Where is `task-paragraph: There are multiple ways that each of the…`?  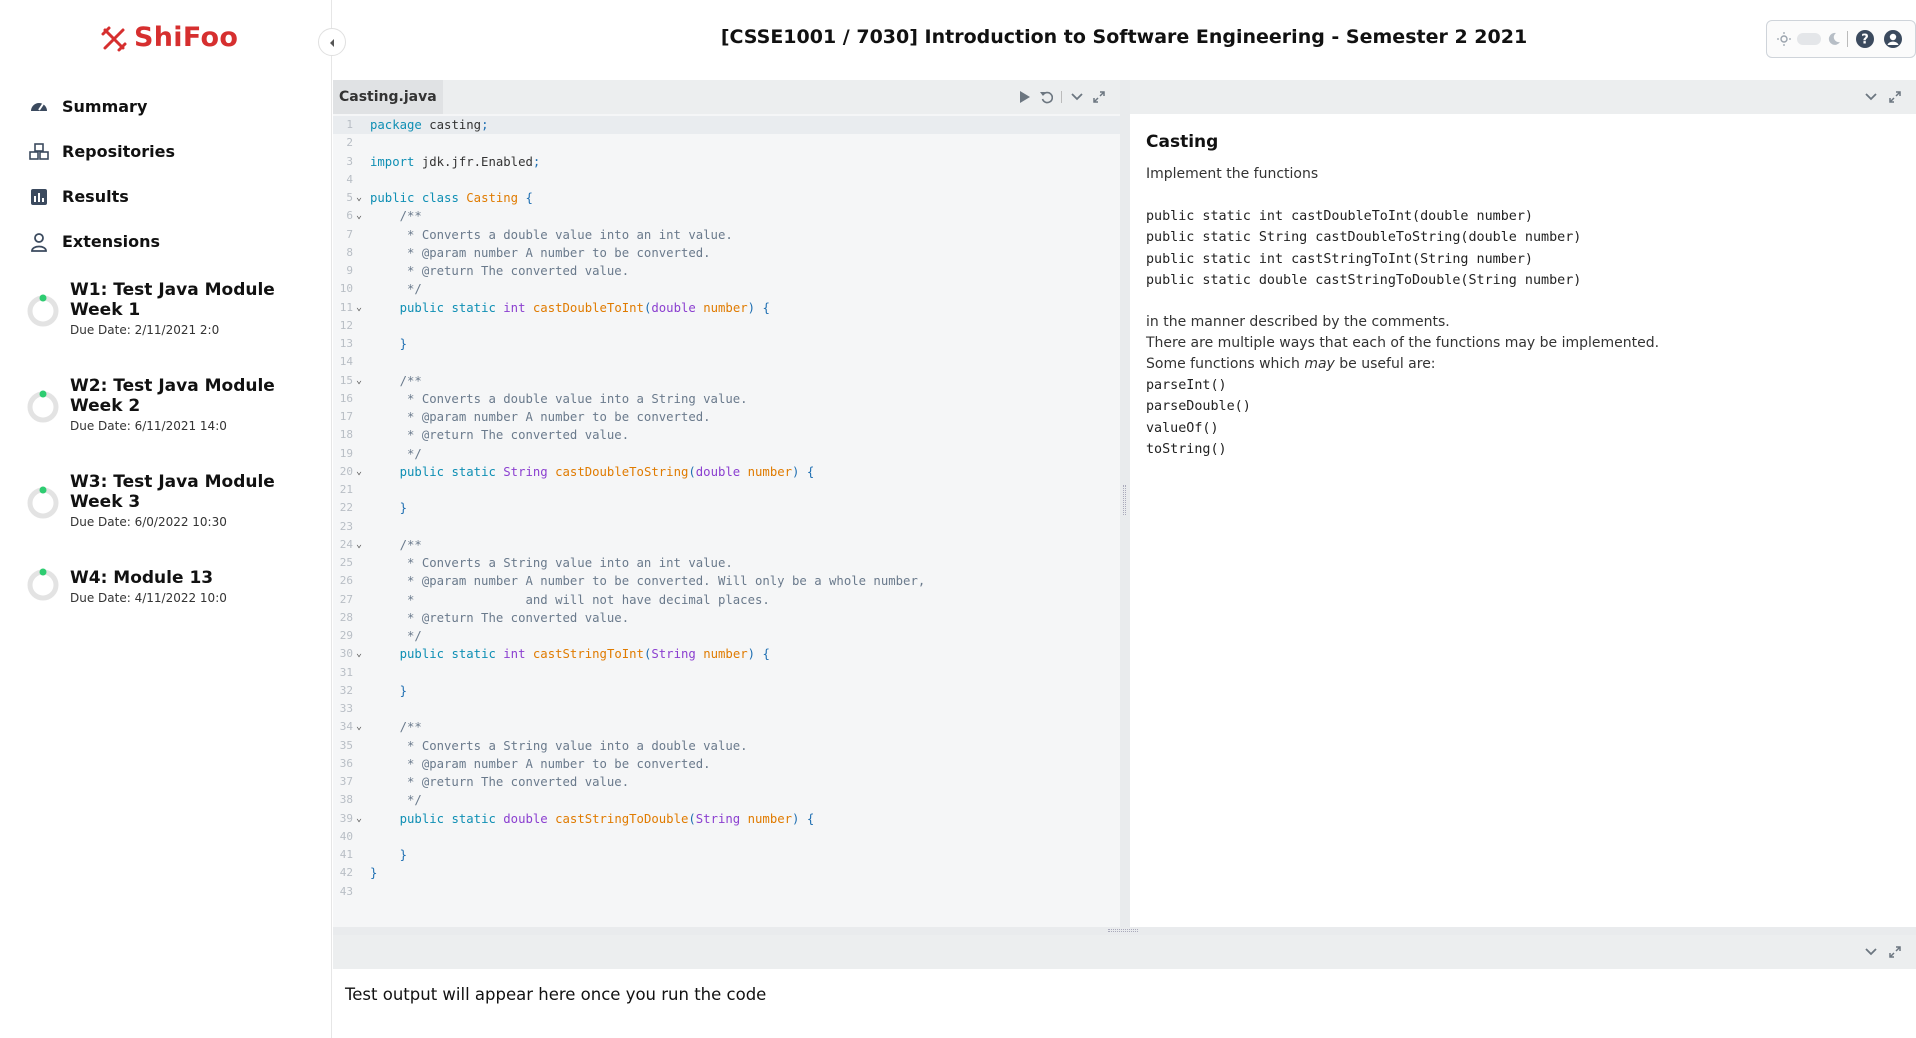
task-paragraph: There are multiple ways that each of the… is located at coordinates (1403, 343).